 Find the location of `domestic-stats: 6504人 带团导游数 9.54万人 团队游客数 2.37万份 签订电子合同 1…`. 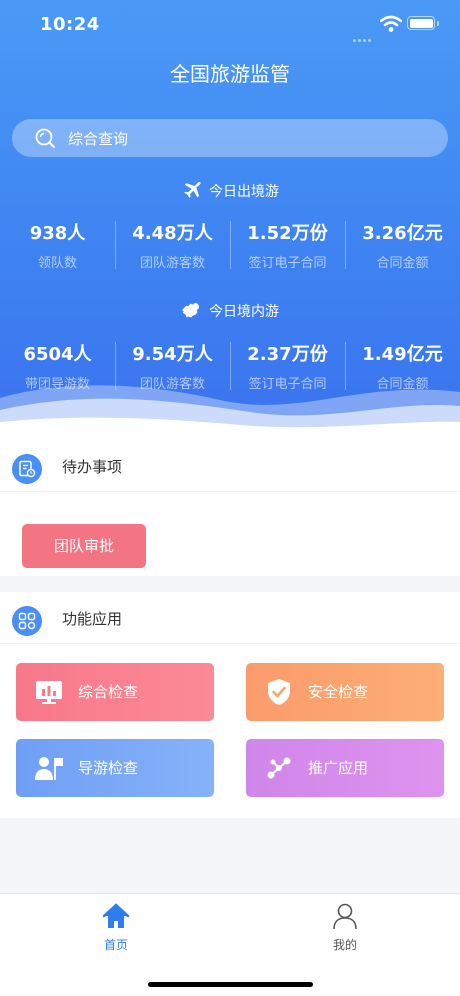

domestic-stats: 6504人 带团导游数 9.54万人 团队游客数 2.37万份 签订电子合同 1… is located at coordinates (230, 368).